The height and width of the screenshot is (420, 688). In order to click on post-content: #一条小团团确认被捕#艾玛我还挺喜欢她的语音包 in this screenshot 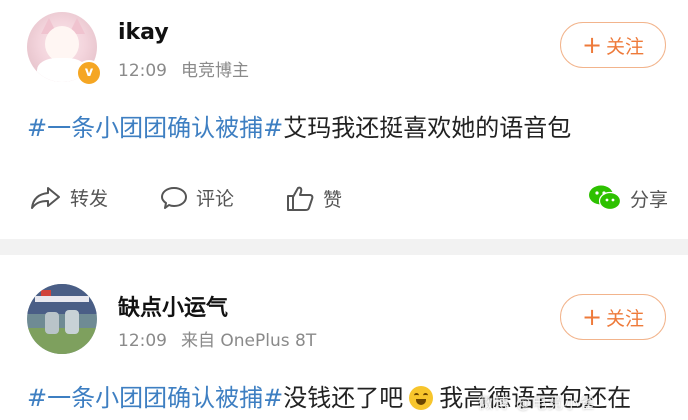, I will do `click(299, 125)`.